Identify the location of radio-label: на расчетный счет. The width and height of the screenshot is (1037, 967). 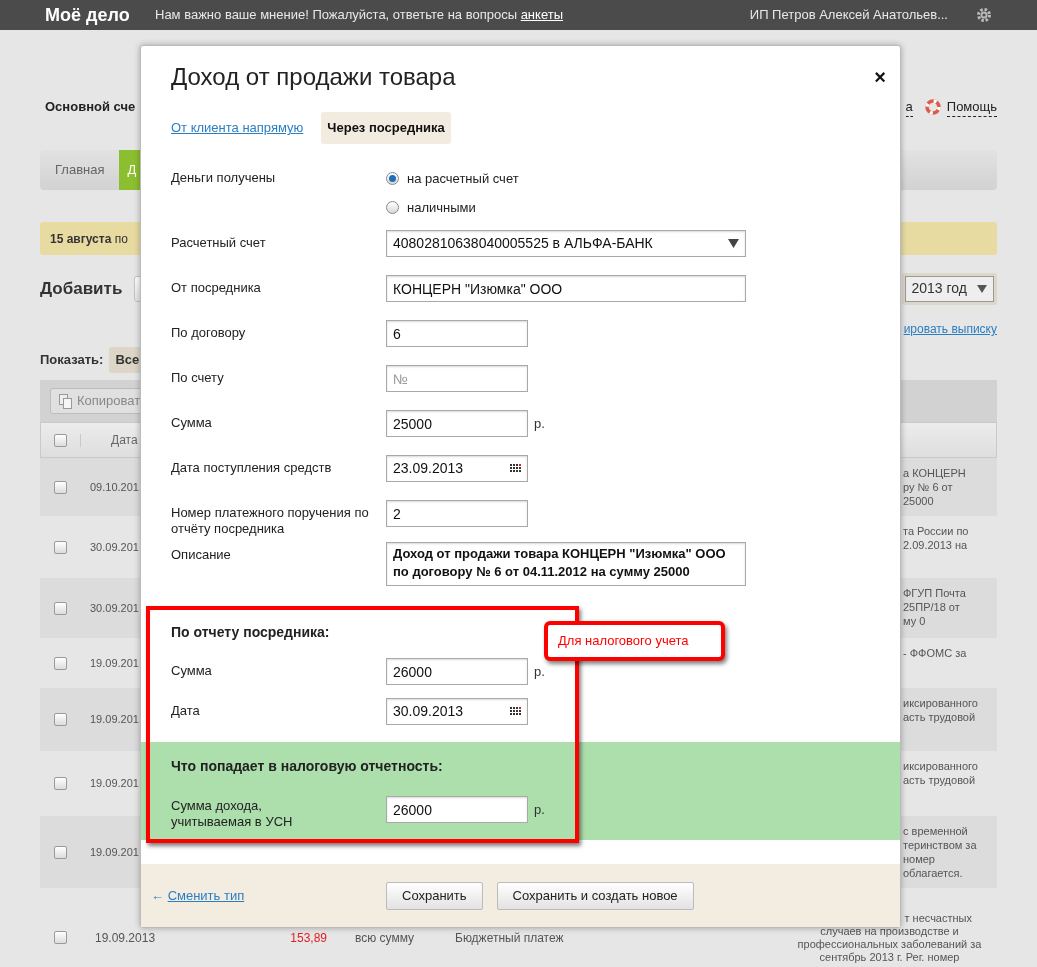
(463, 179).